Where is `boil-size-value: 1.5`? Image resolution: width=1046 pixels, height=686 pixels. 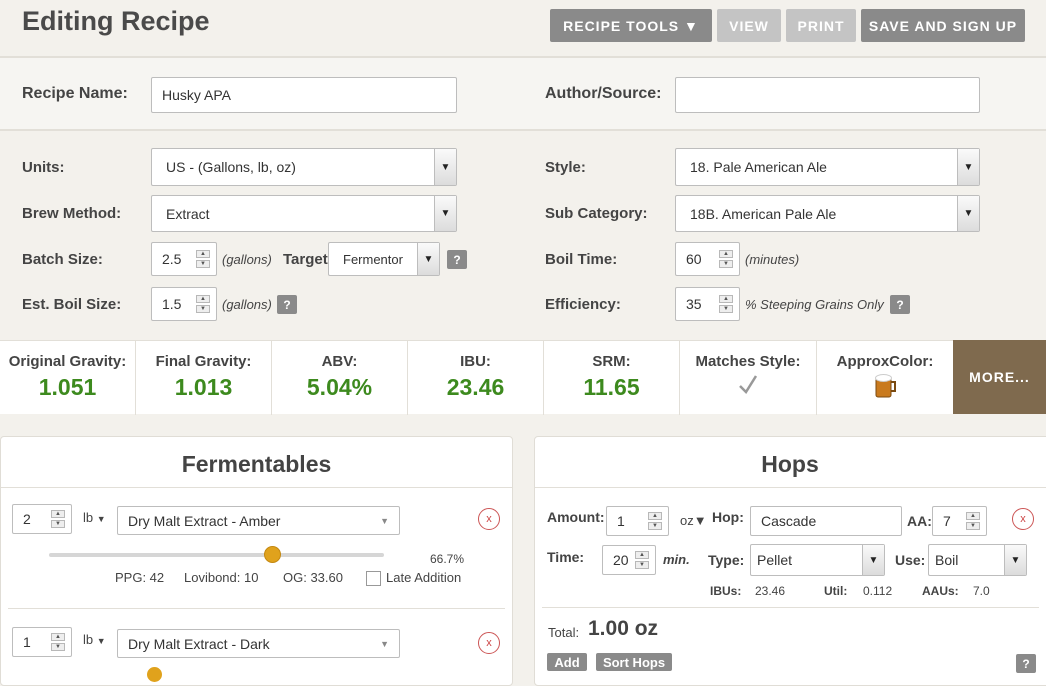 boil-size-value: 1.5 is located at coordinates (172, 304).